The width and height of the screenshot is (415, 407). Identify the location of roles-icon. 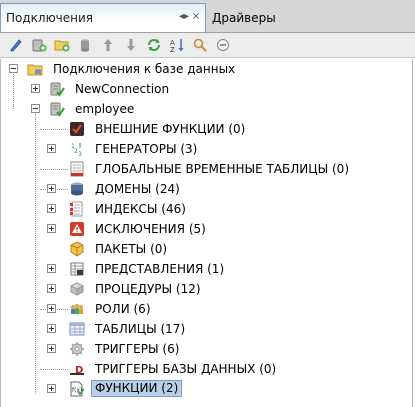
(77, 309).